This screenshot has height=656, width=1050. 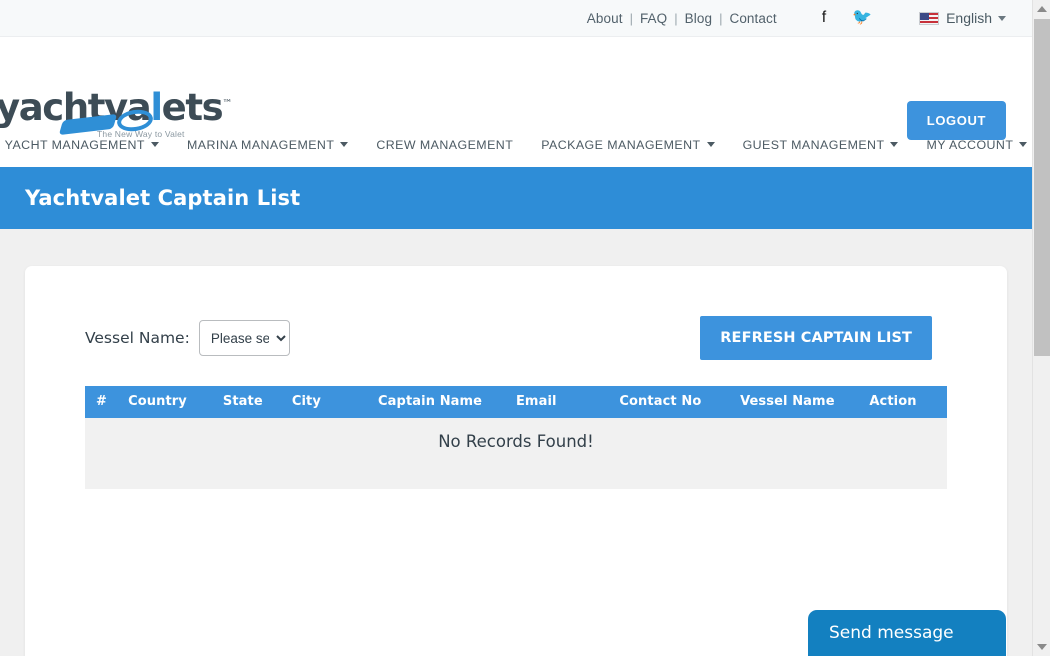 I want to click on twitter-icon: 🐦, so click(x=862, y=18).